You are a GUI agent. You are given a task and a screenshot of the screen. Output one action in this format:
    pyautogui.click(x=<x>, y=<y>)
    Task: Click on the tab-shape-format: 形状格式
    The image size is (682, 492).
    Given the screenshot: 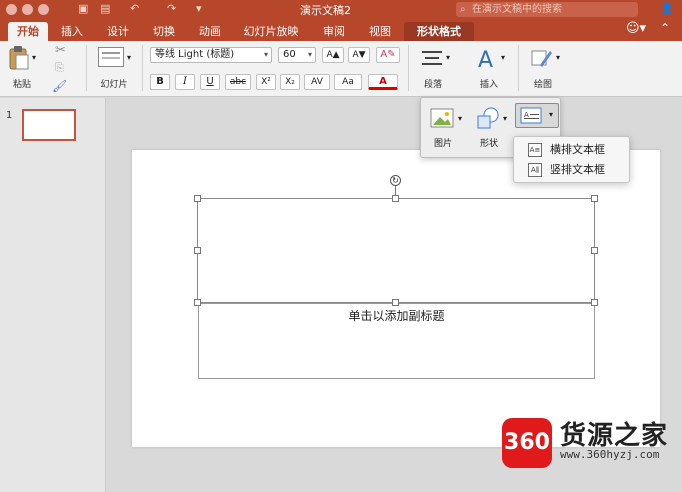 What is the action you would take?
    pyautogui.click(x=439, y=31)
    